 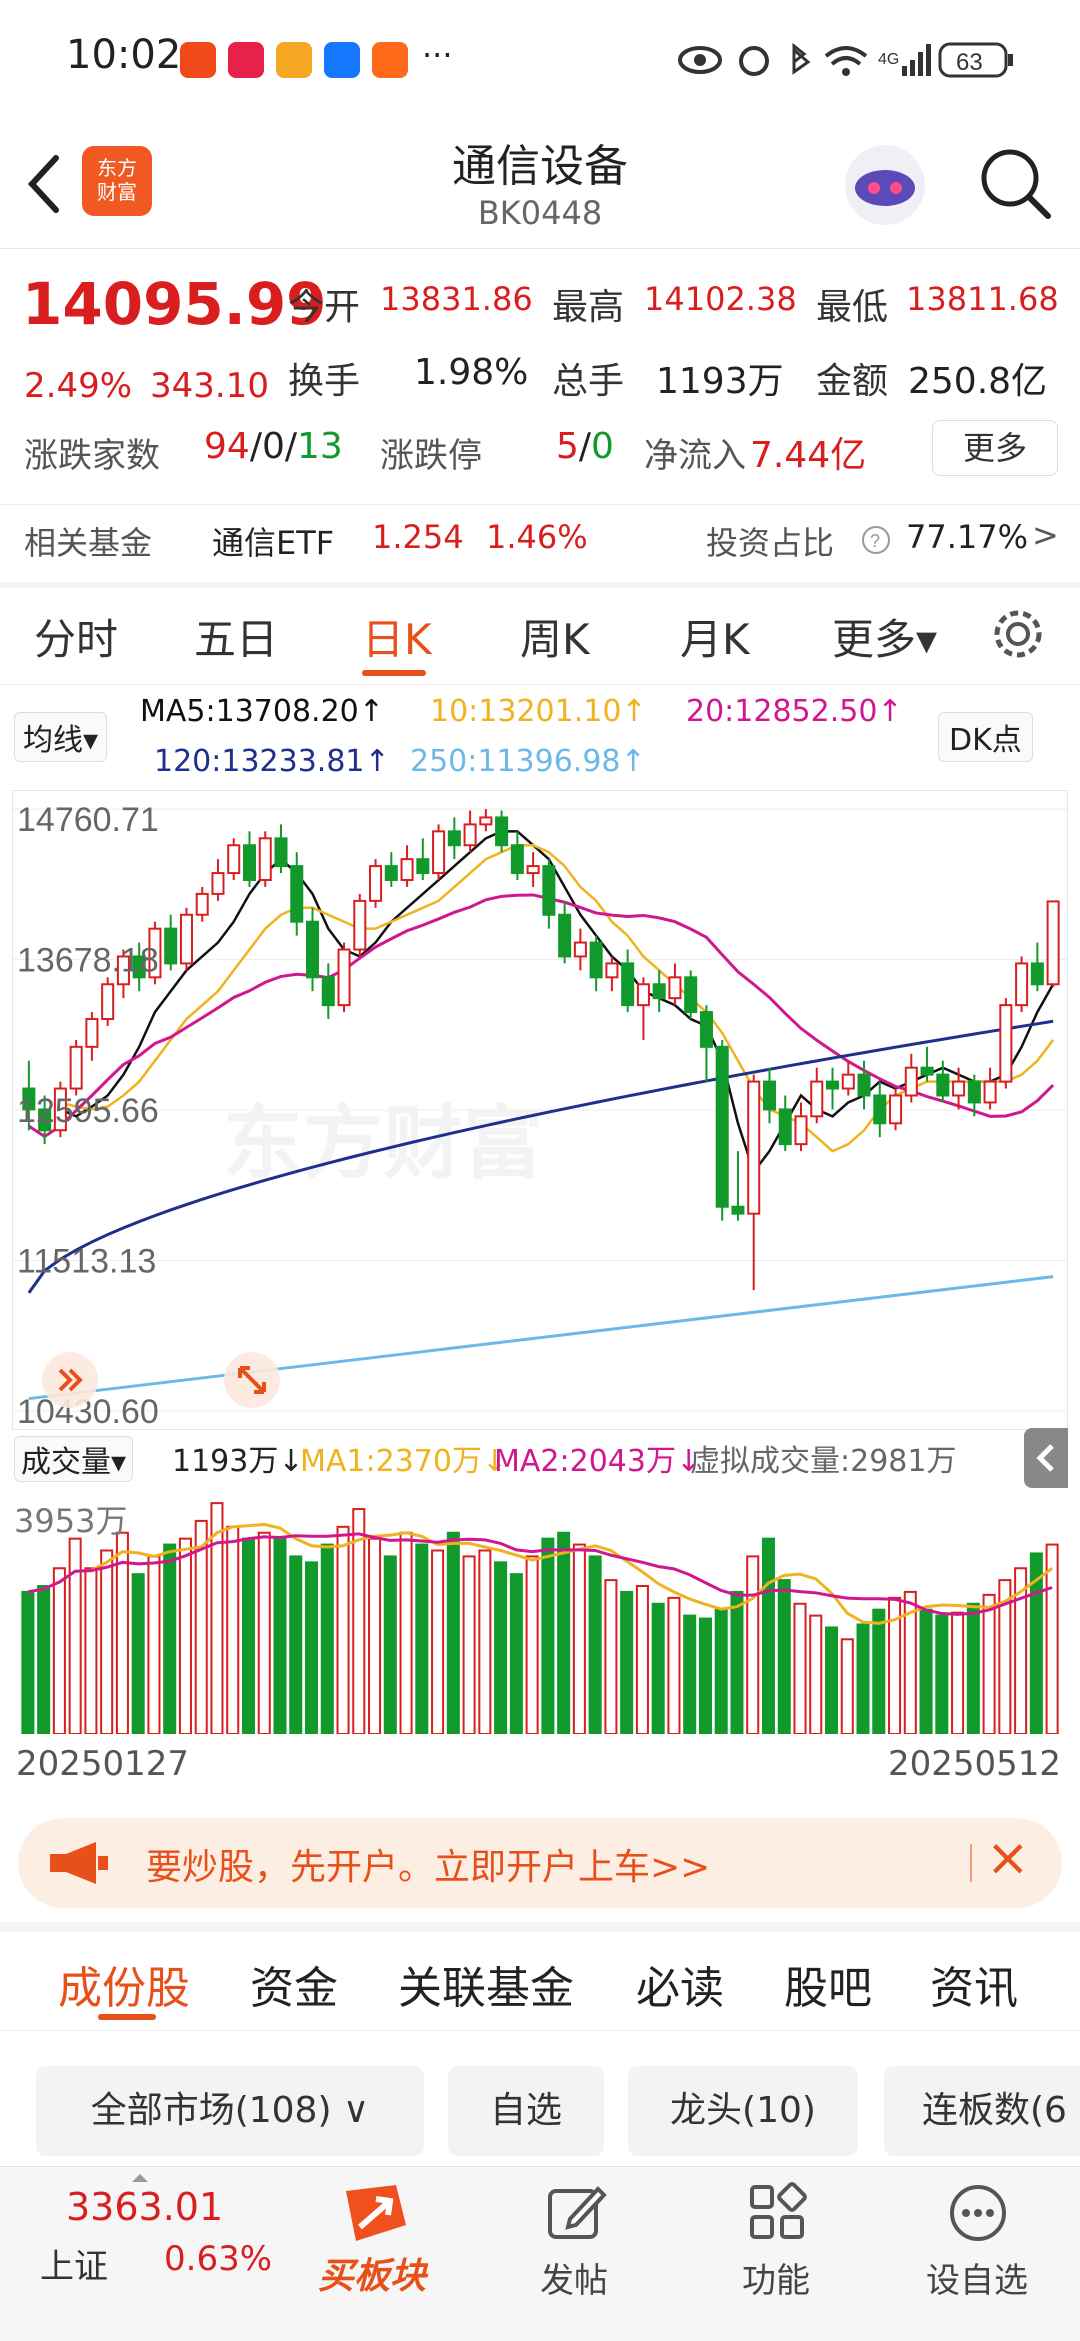 What do you see at coordinates (977, 2277) in the screenshot?
I see `watchlist-label: 设自选` at bounding box center [977, 2277].